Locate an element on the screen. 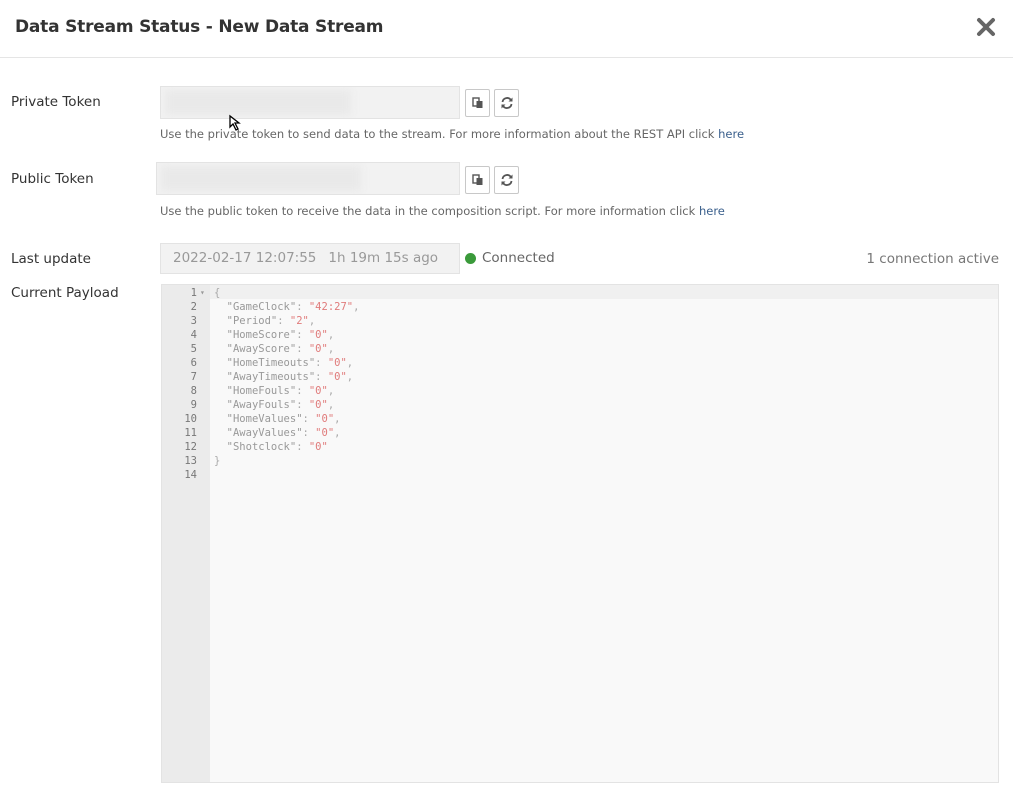 Image resolution: width=1013 pixels, height=792 pixels. code-text: "AwayTimeouts": "0", is located at coordinates (290, 377).